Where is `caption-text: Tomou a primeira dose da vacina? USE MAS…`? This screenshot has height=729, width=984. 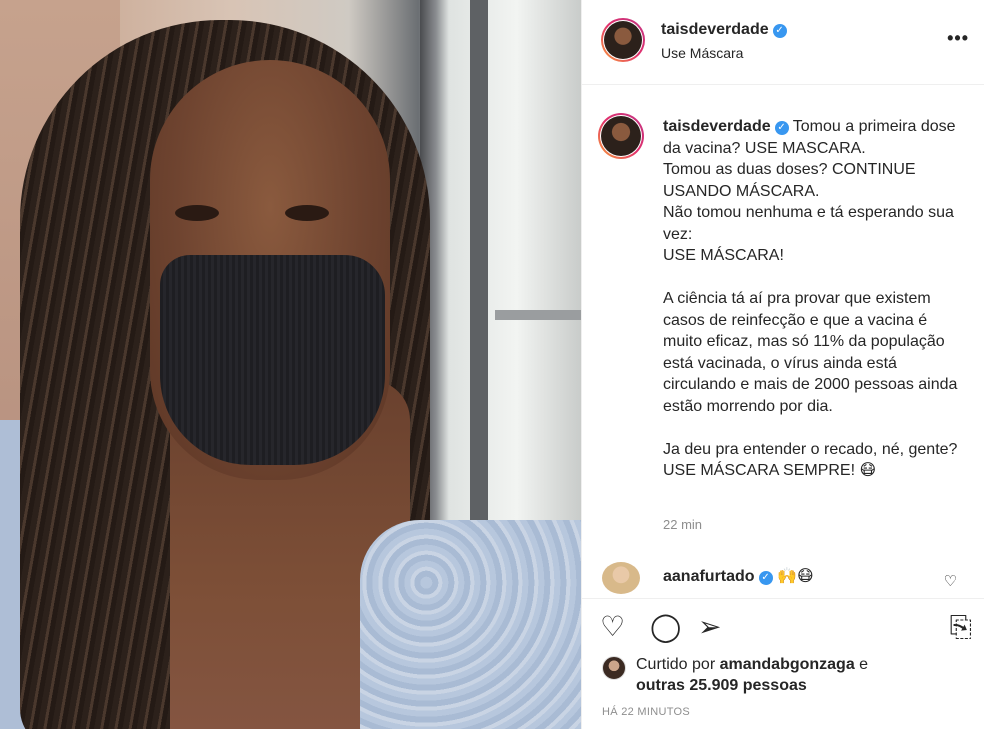
caption-text: Tomou a primeira dose da vacina? USE MAS… is located at coordinates (810, 298).